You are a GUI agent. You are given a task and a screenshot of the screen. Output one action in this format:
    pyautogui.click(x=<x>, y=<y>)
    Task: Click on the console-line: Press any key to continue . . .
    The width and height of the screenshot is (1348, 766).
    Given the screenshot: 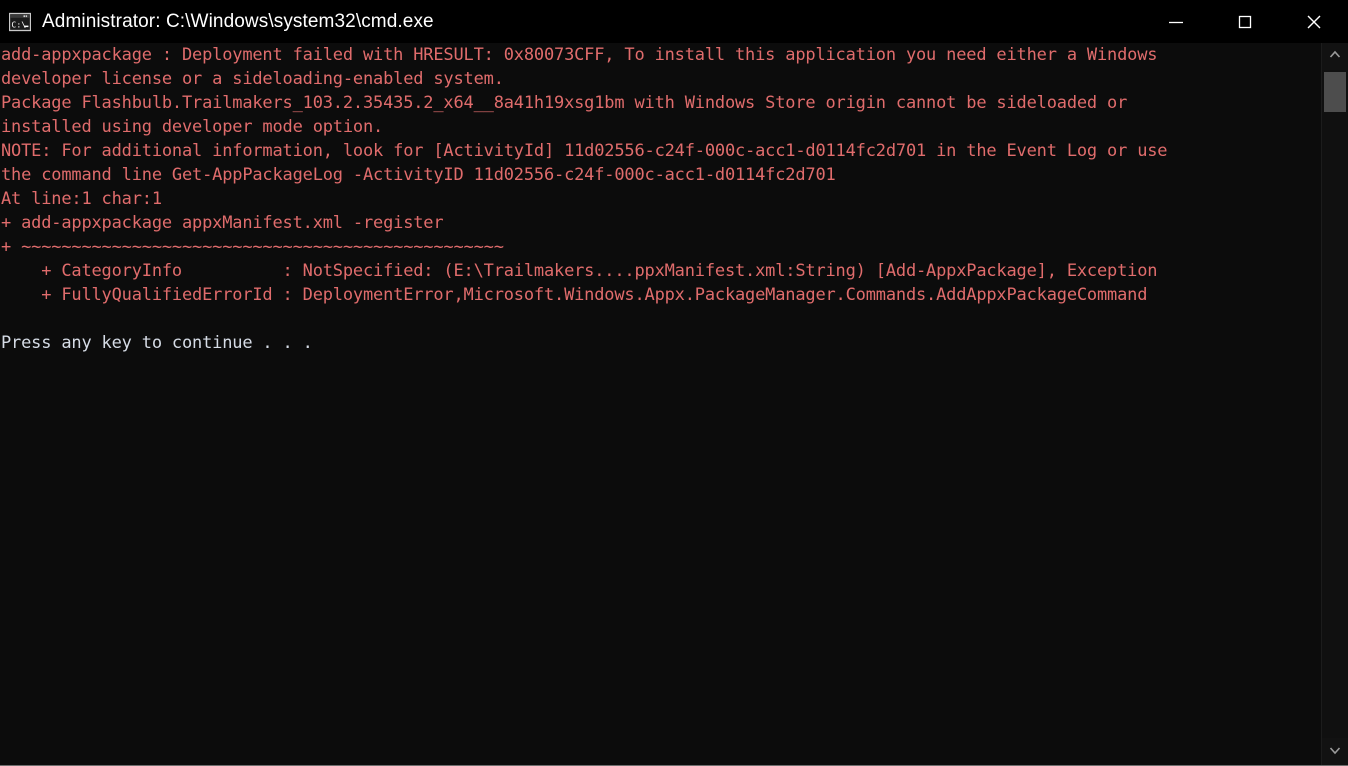 What is the action you would take?
    pyautogui.click(x=157, y=343)
    